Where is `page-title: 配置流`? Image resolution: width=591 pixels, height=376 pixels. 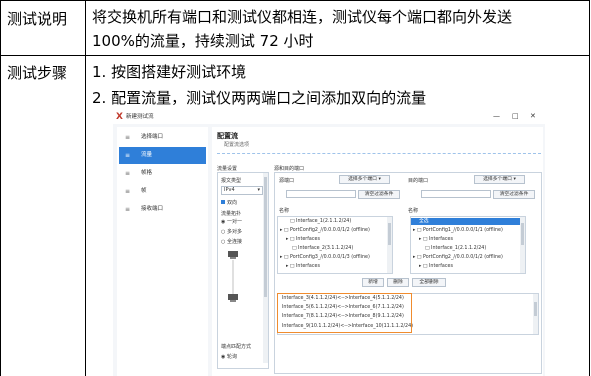 page-title: 配置流 is located at coordinates (227, 136).